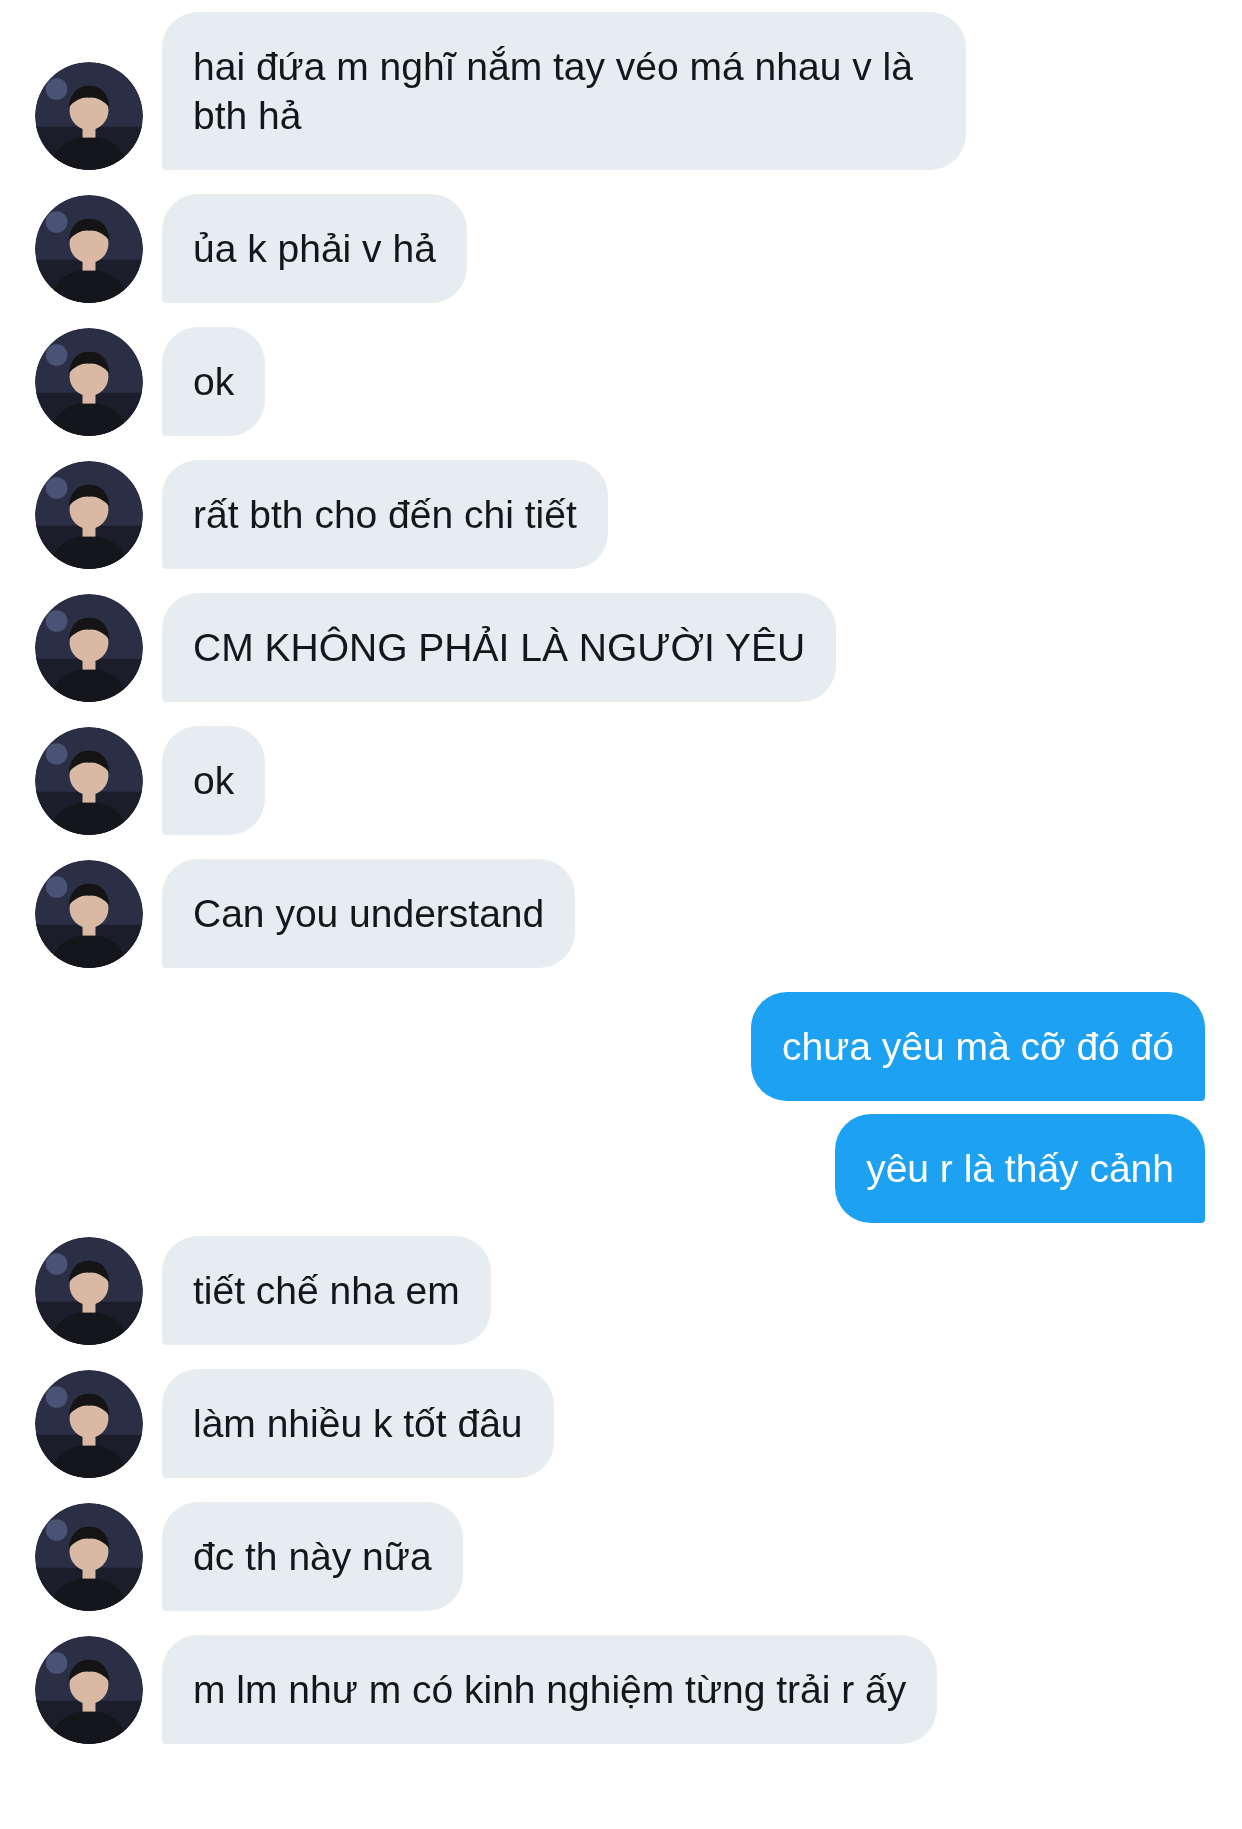  I want to click on message-bubble: hai đứa m nghĩ nắm tay véo má nhau v là bth hả, so click(564, 91).